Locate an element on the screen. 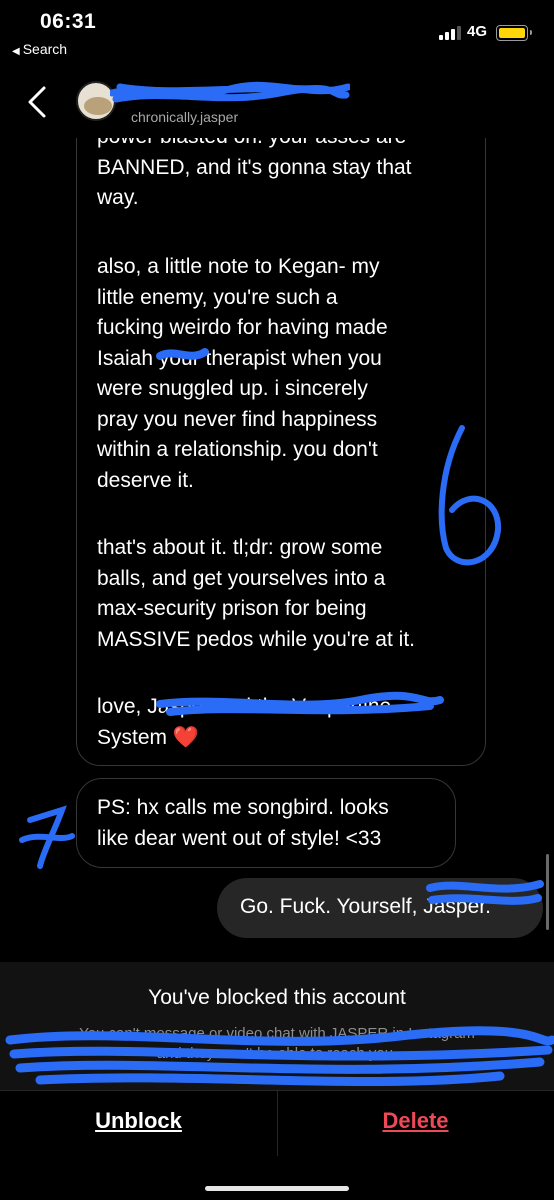  redaction-scribble is located at coordinates (230, 92).